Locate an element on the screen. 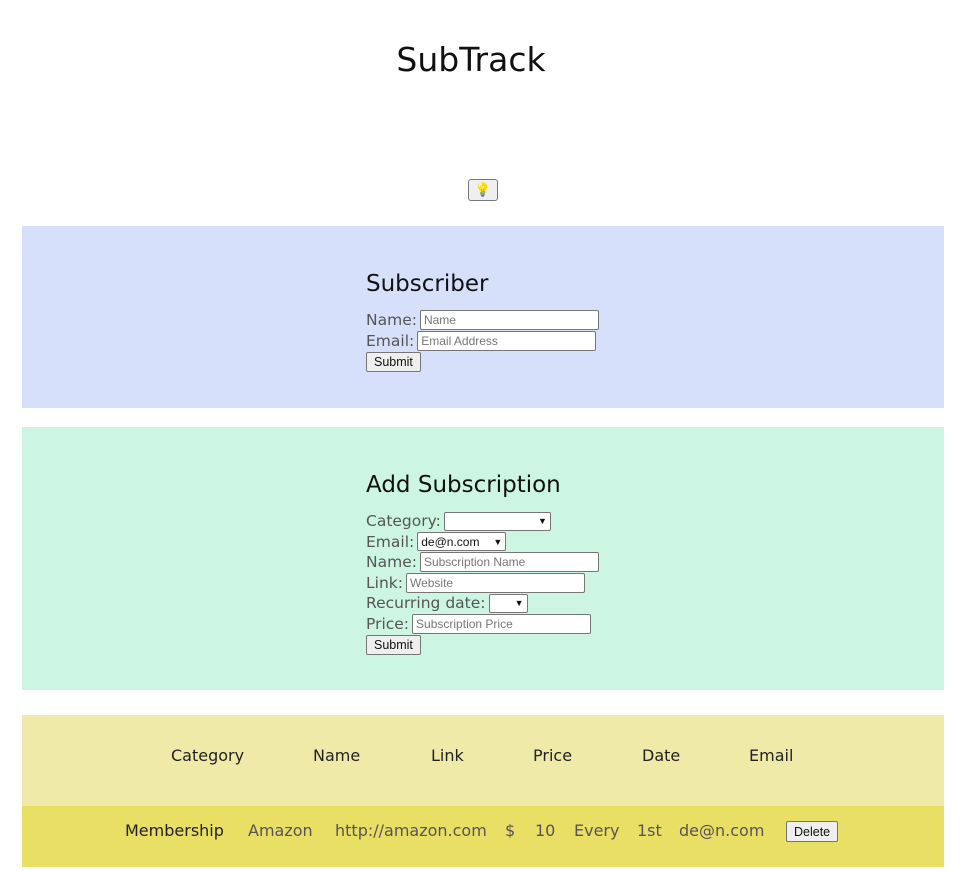 The height and width of the screenshot is (871, 964). email-select-value: de@n.com is located at coordinates (450, 541).